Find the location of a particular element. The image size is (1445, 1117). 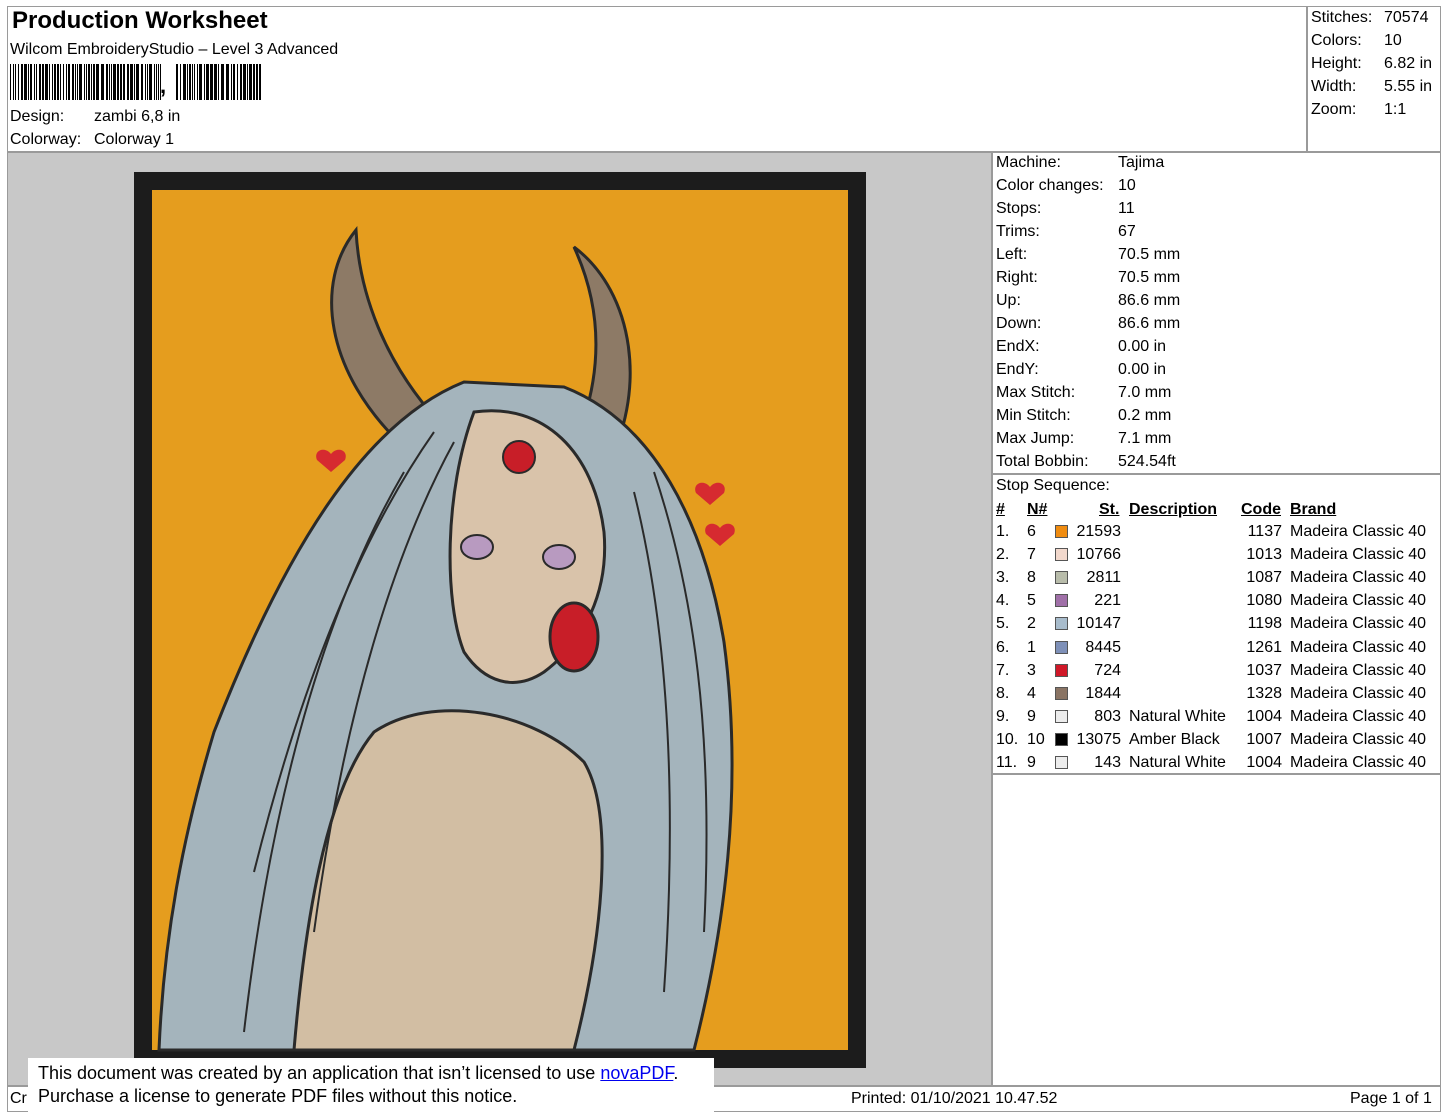

right-label: Right: is located at coordinates (1017, 277).